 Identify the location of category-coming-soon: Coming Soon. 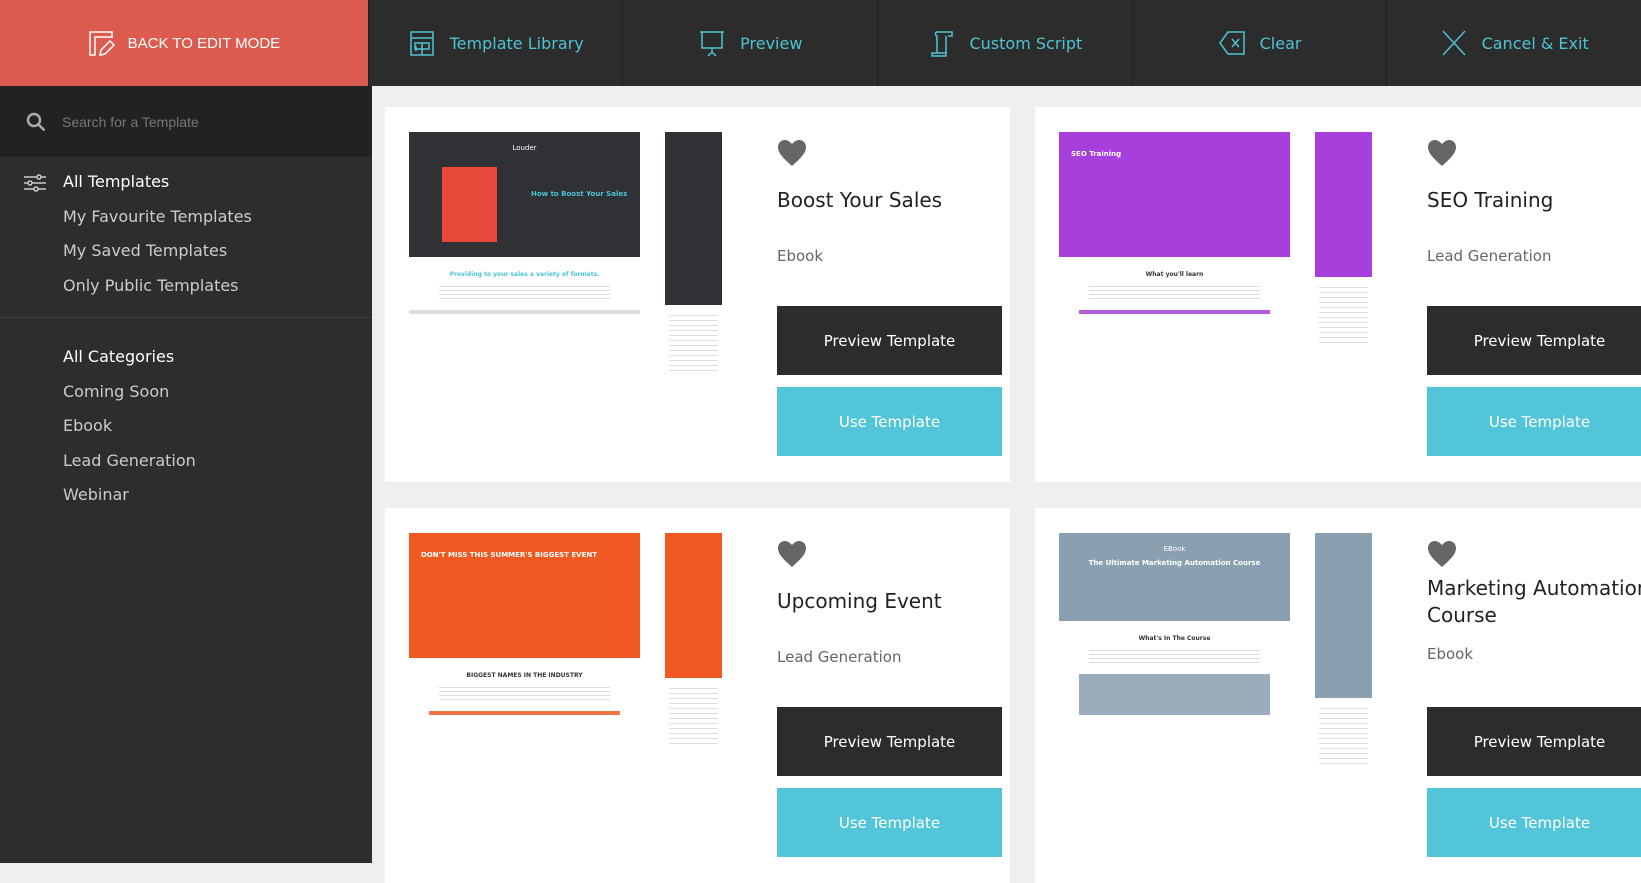
(186, 392).